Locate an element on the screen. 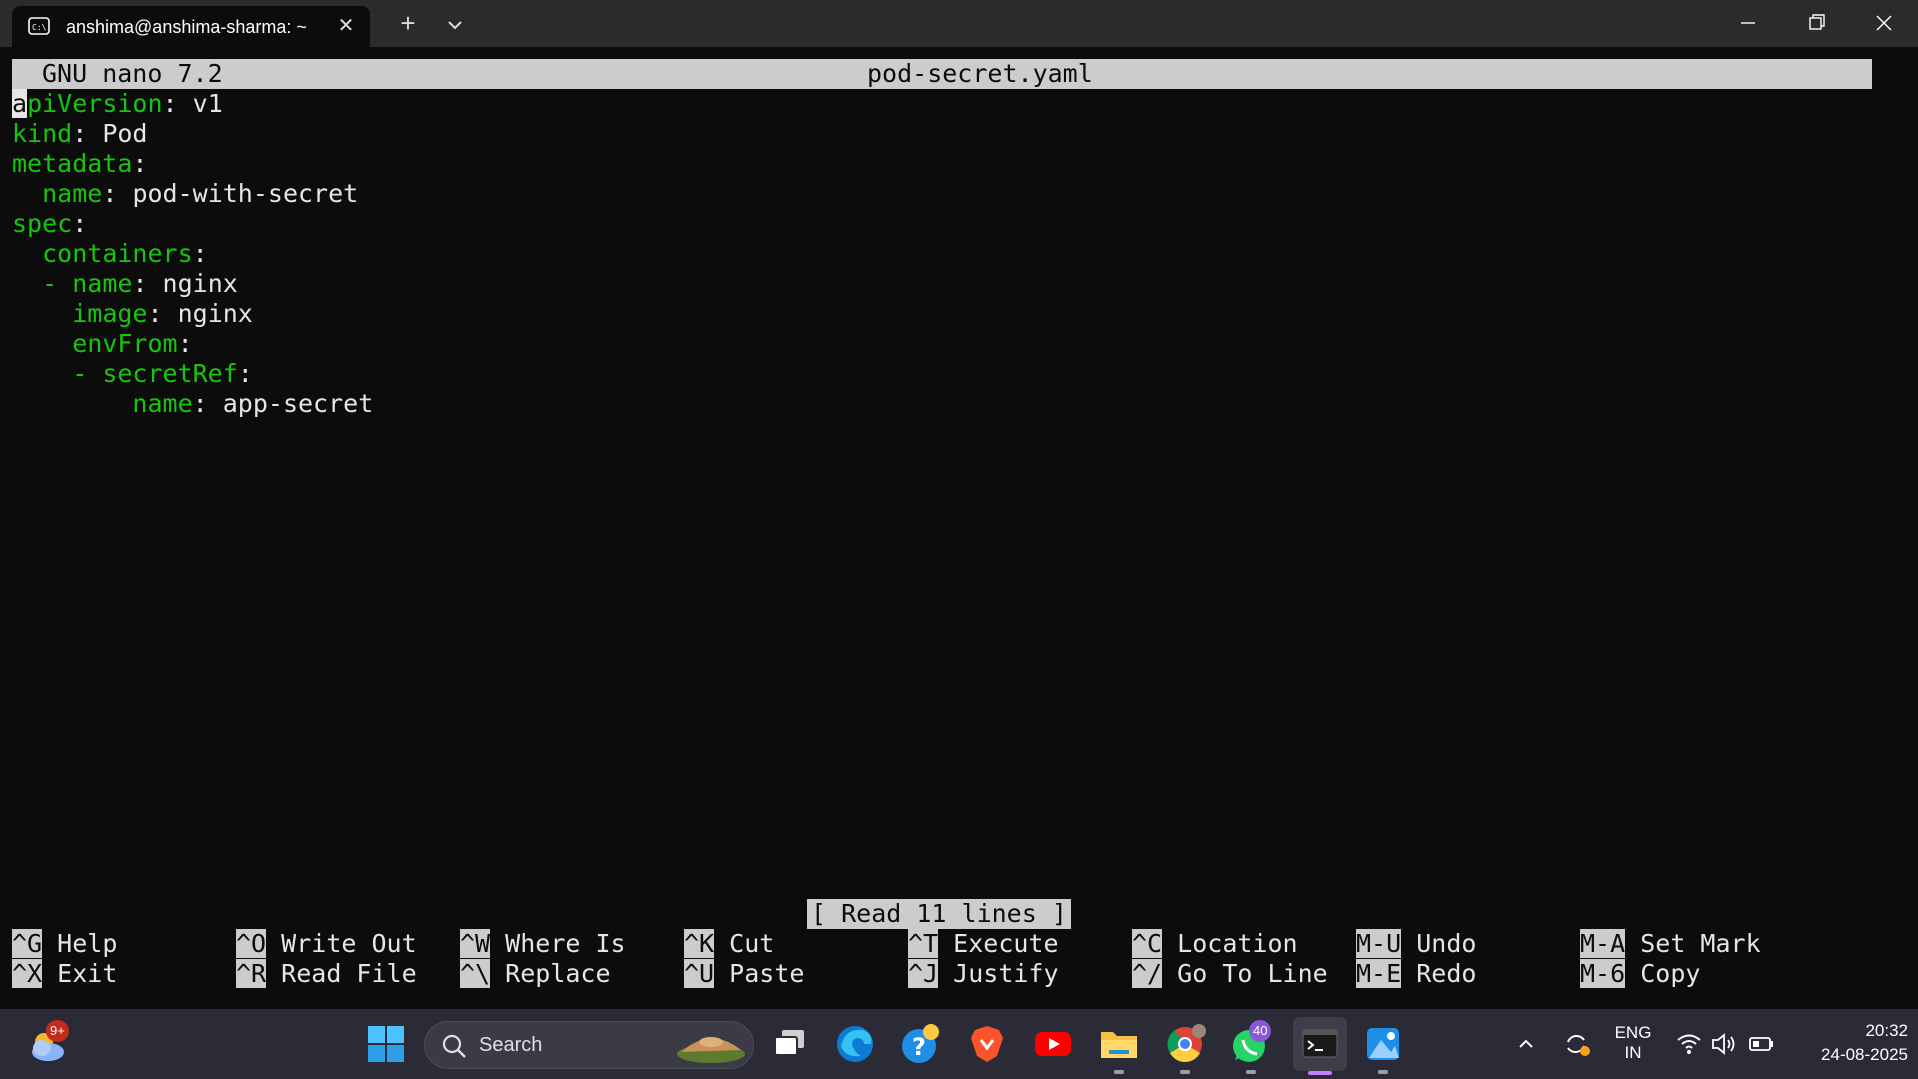 The height and width of the screenshot is (1079, 1918). yaml-key: metadata is located at coordinates (72, 163).